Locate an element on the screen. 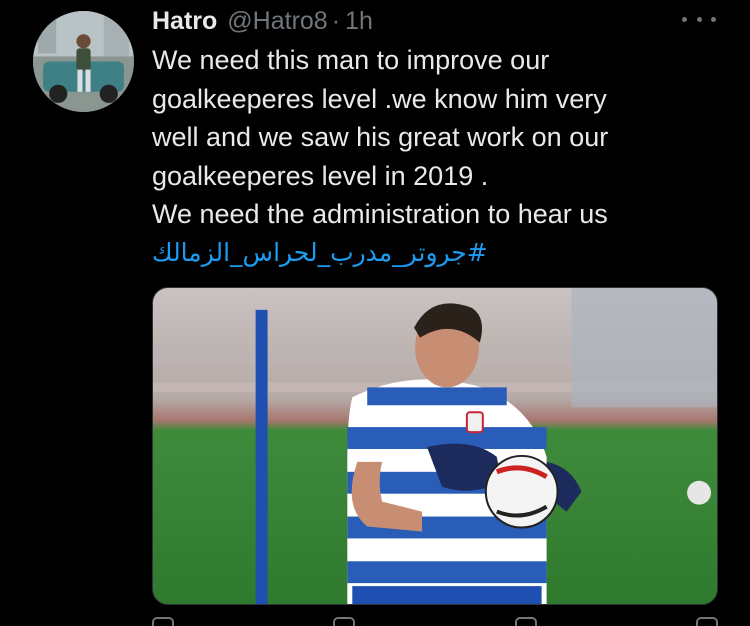 This screenshot has height=626, width=750. hashtag-link: #جروتر_مدرب_لحراس_الزمالك is located at coordinates (349, 253).